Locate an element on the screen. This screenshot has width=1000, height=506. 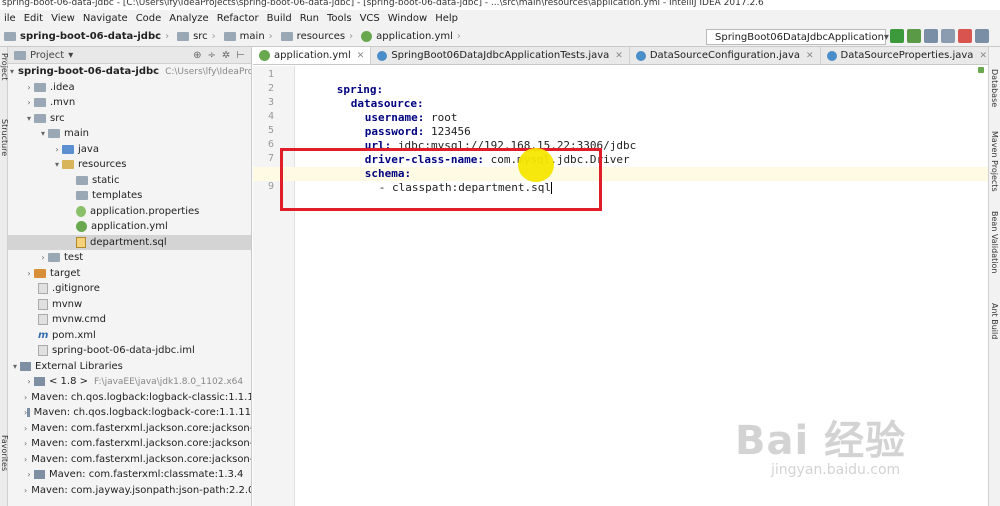
breadcrumb-src: src › is located at coordinates (196, 37).